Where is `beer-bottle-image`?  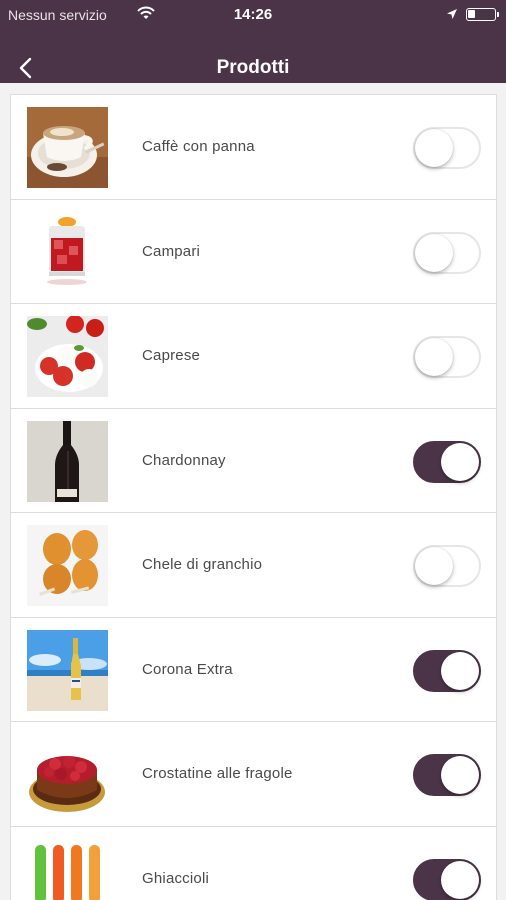
beer-bottle-image is located at coordinates (67, 670).